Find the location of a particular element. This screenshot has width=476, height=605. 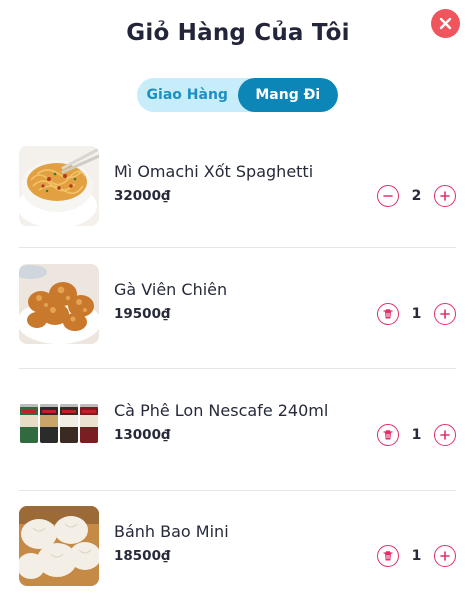

minus-icon is located at coordinates (388, 196).